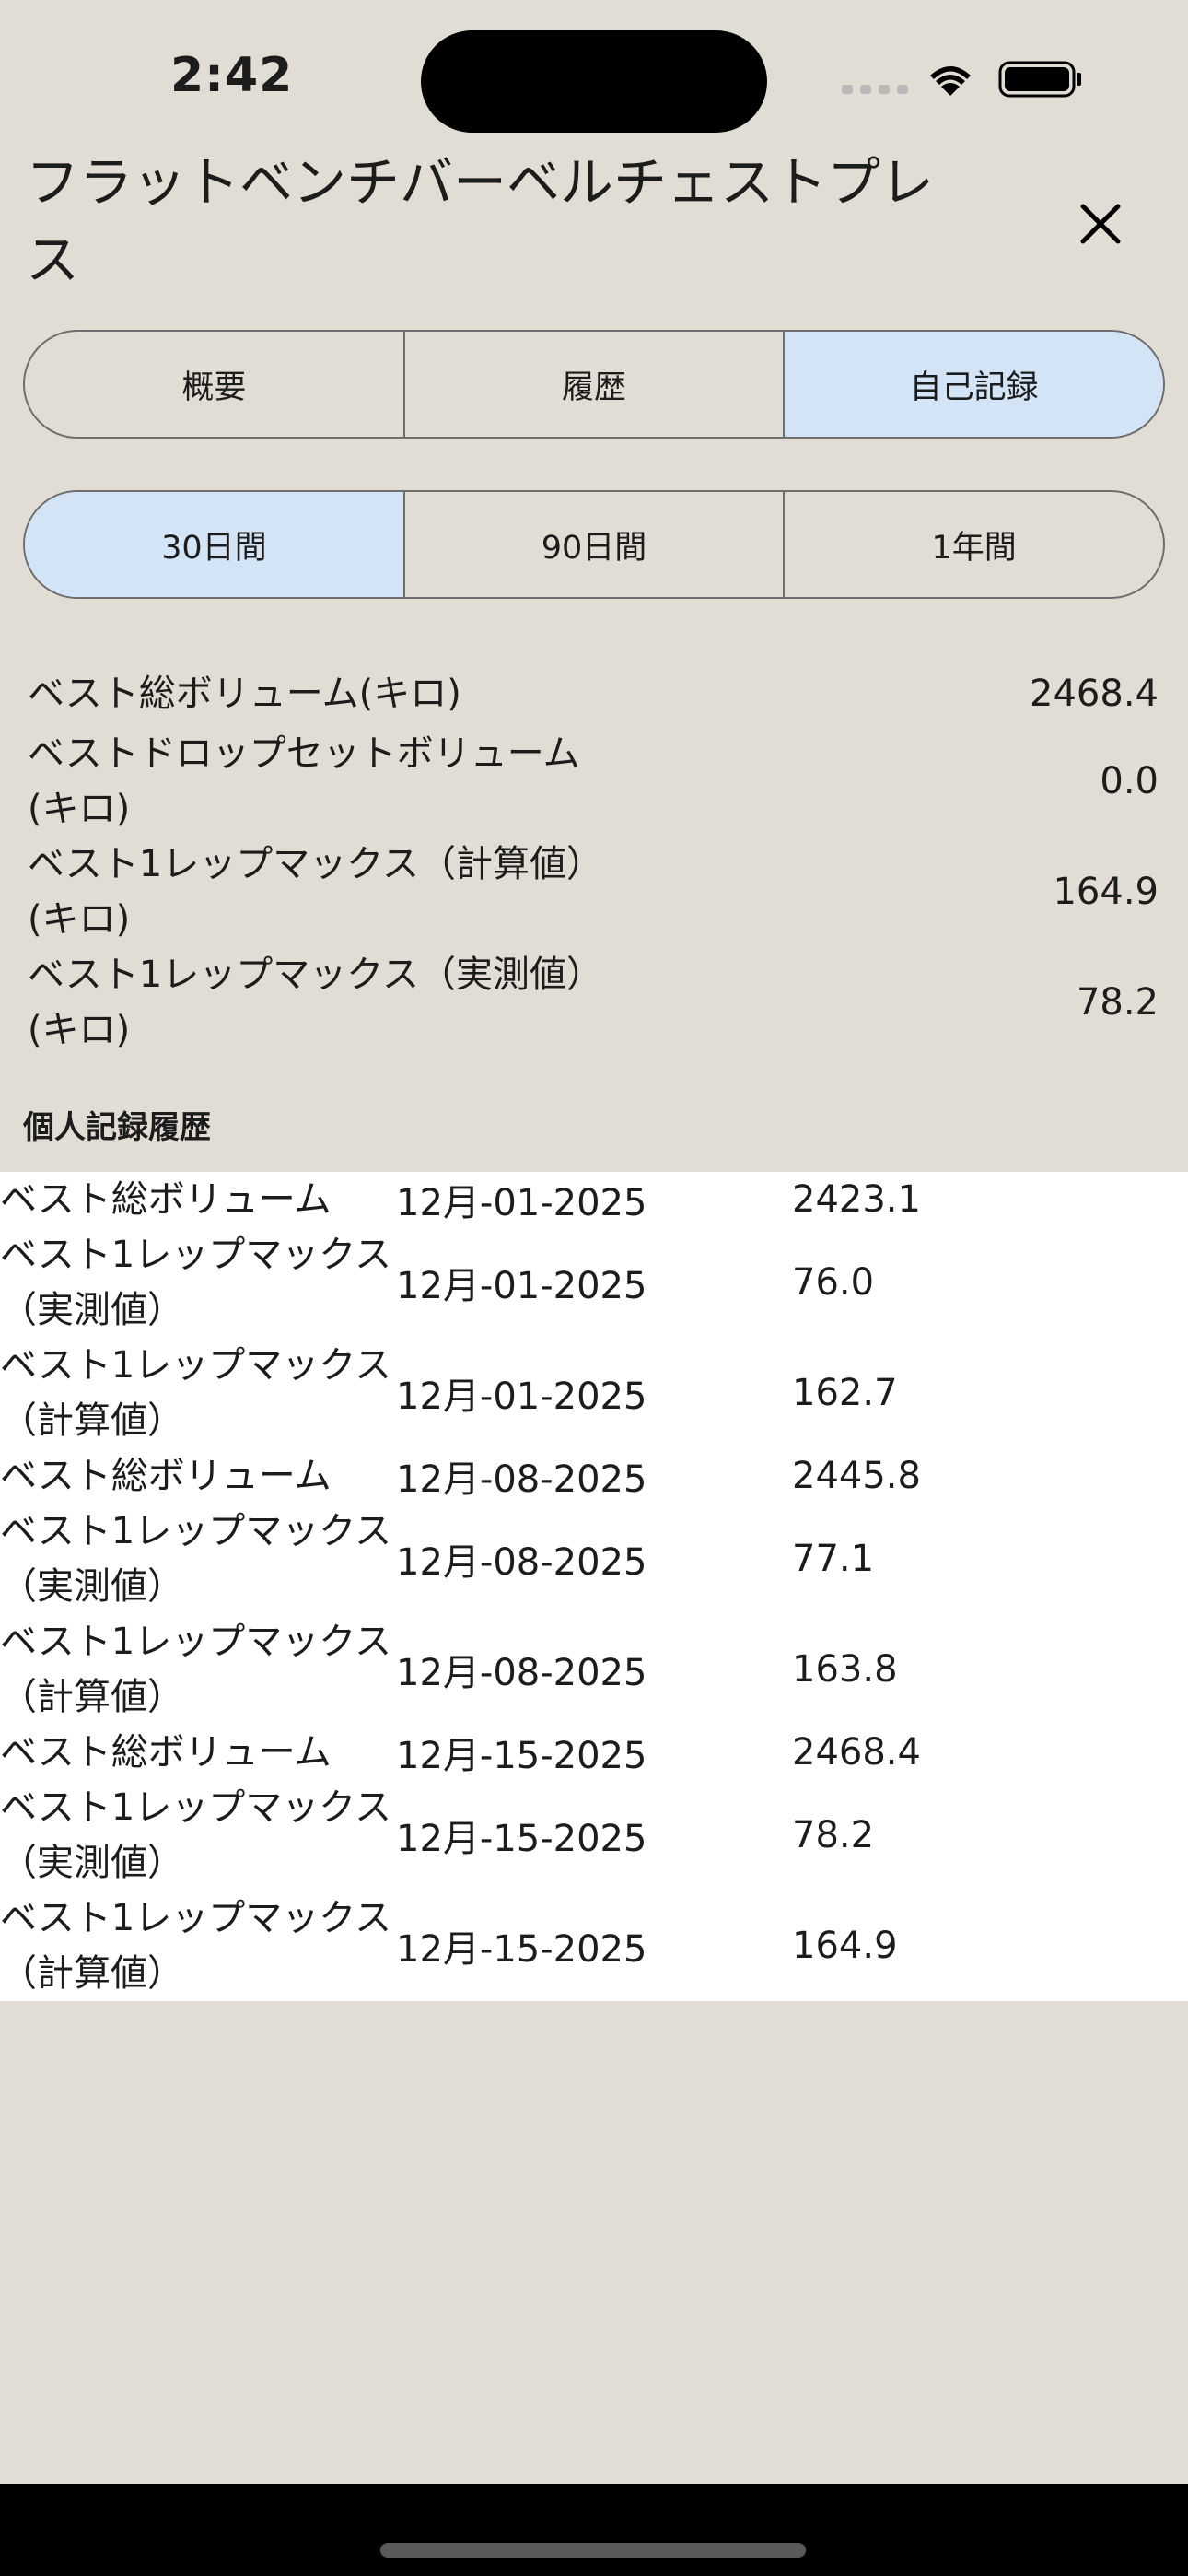 This screenshot has height=2576, width=1188. Describe the element at coordinates (1117, 1002) in the screenshot. I see `summary-value: 78.2` at that location.